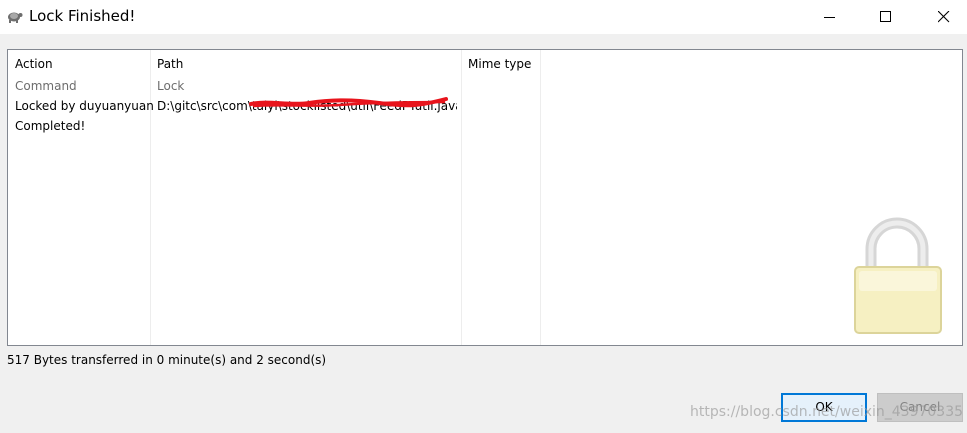 The image size is (967, 433). I want to click on padlock-icon, so click(898, 275).